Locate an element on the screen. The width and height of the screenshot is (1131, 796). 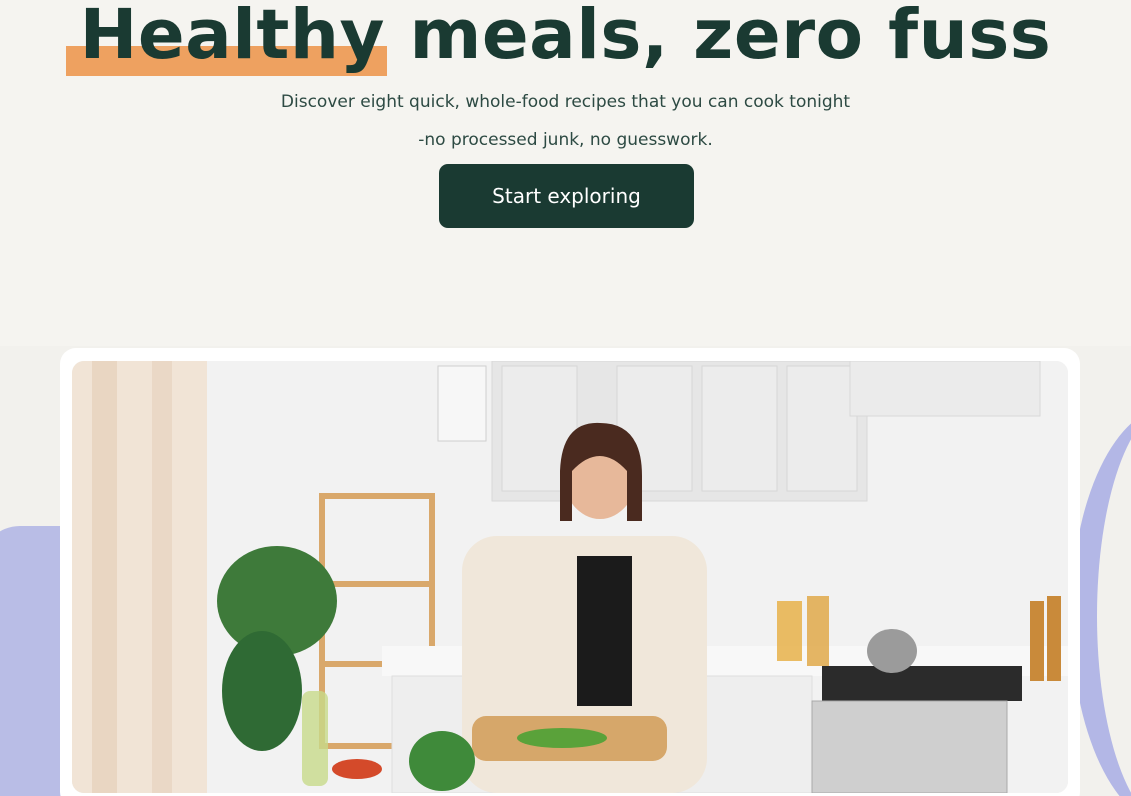
title-highlight-text: Healthy is located at coordinates (232, 37).